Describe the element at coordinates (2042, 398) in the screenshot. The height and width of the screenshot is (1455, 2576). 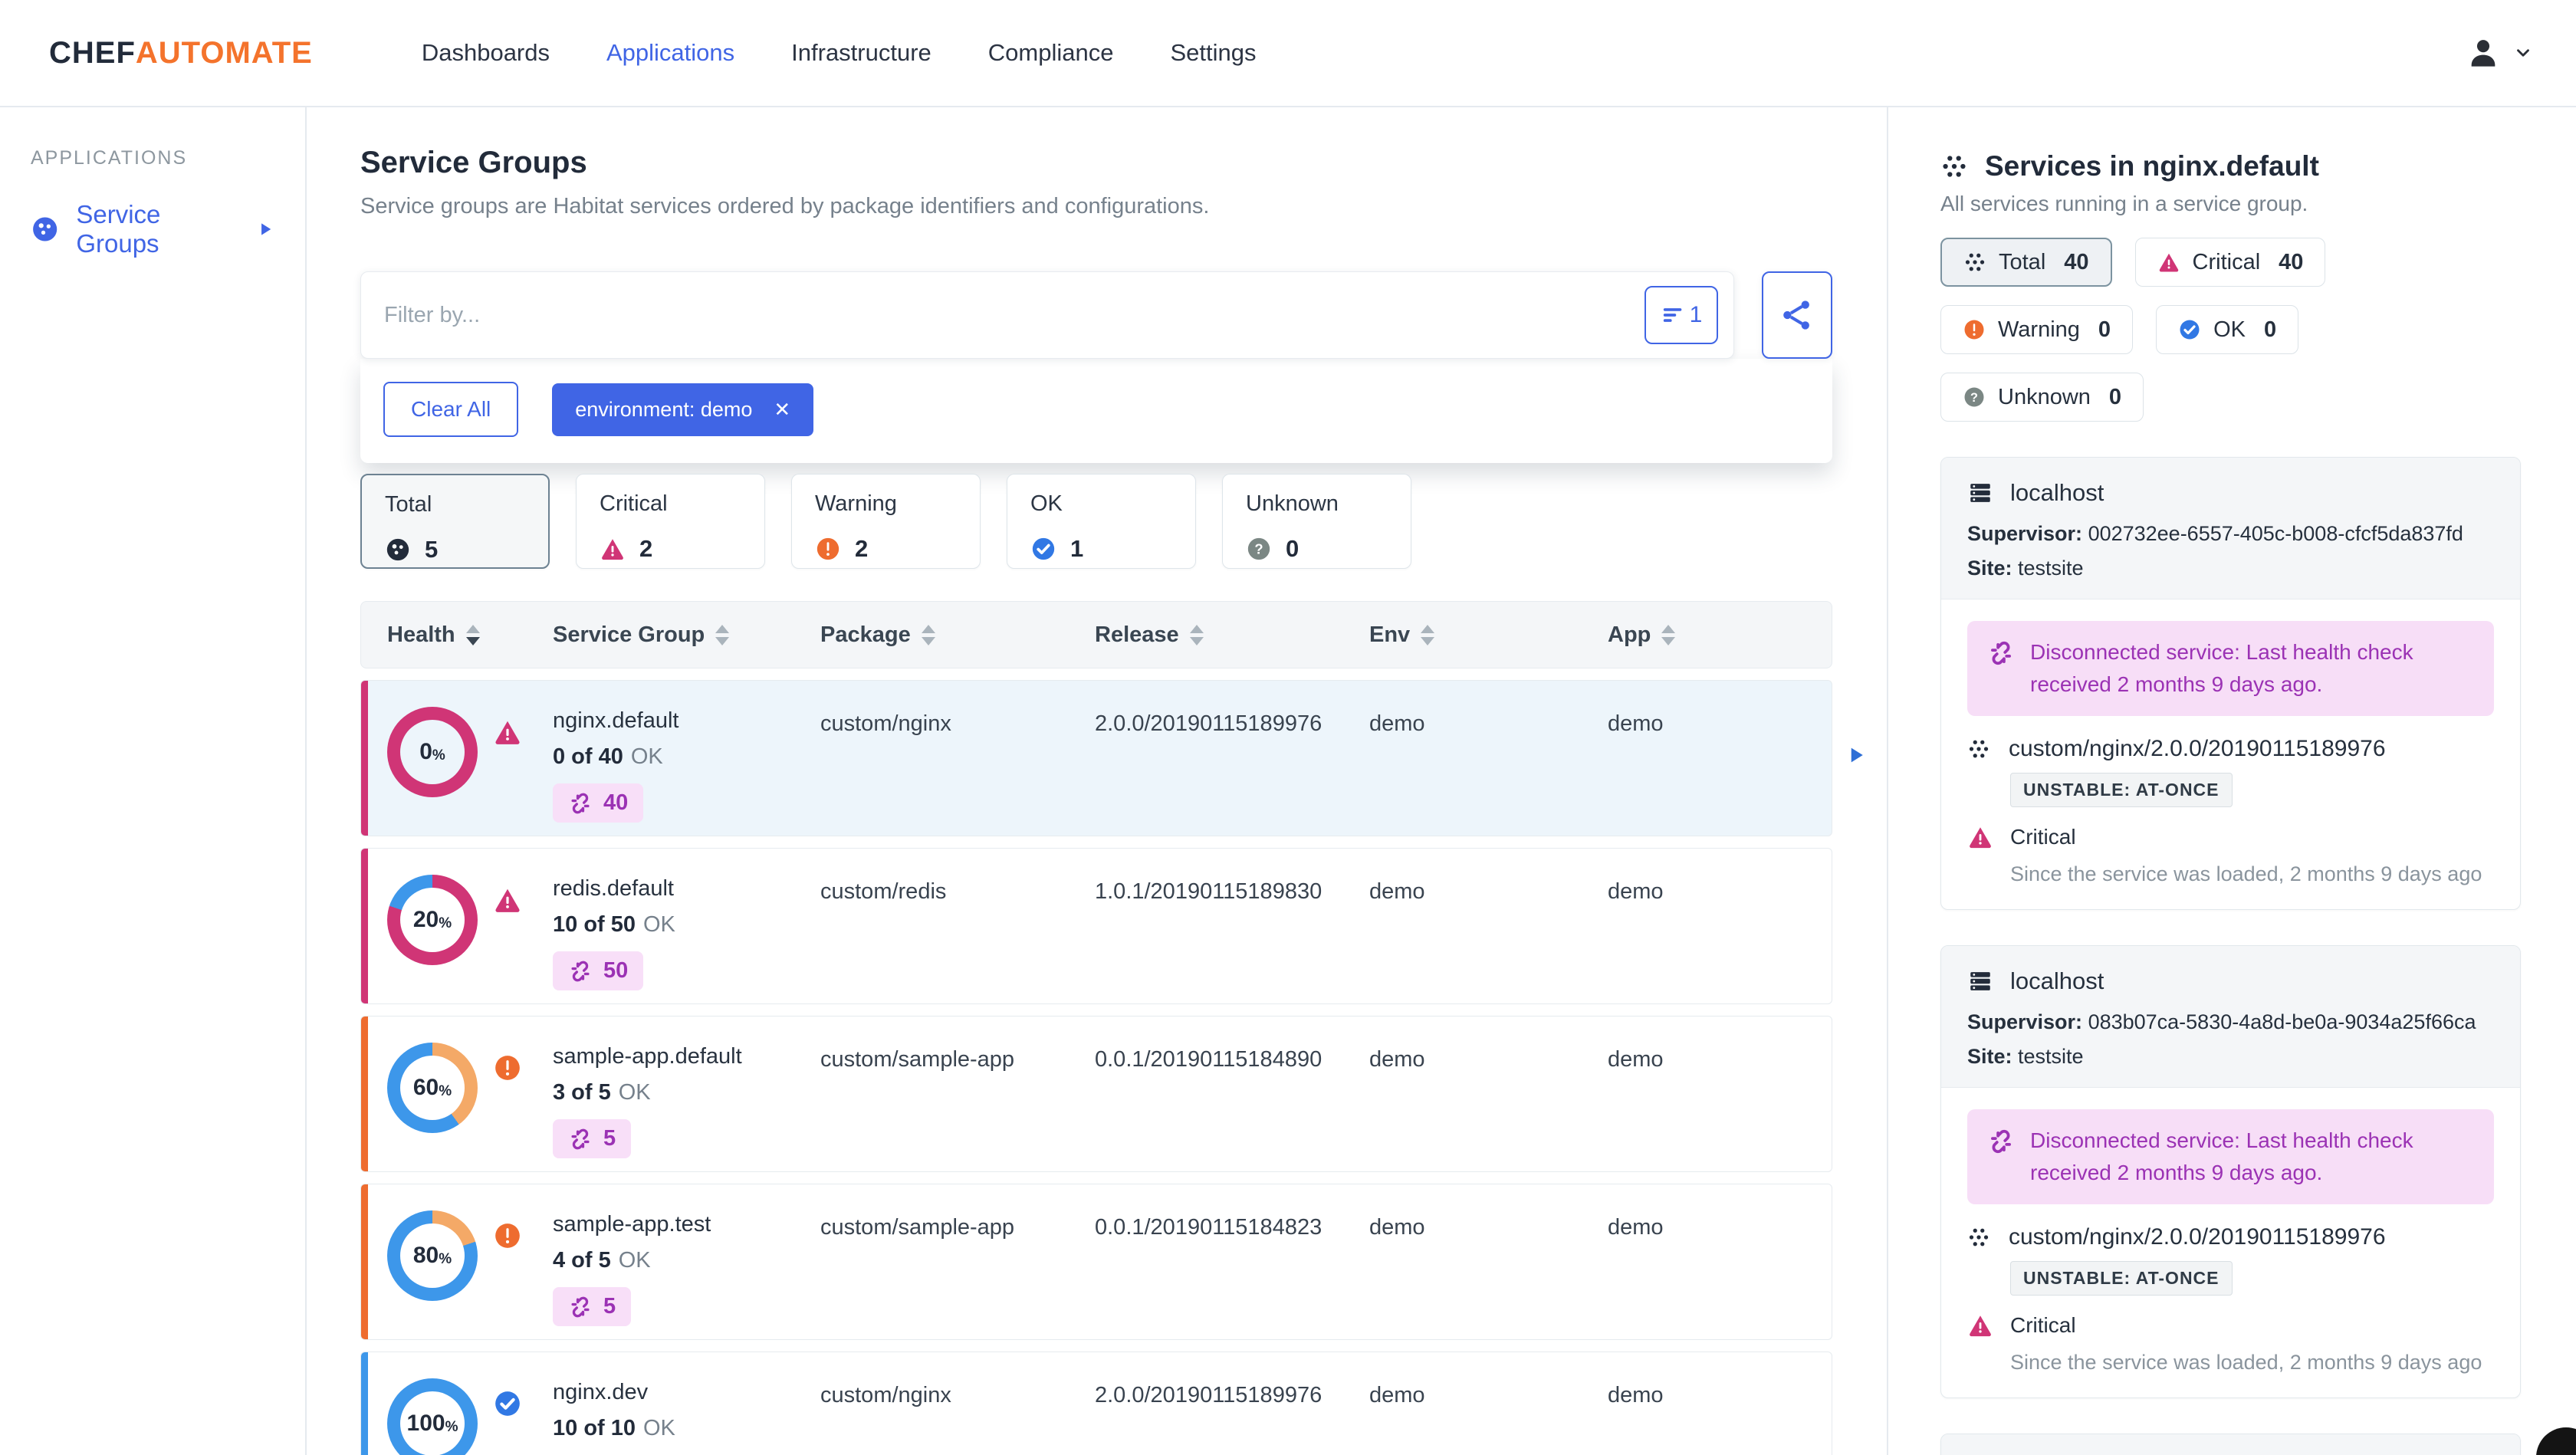
I see `pill-unknown: ? Unknown 0` at that location.